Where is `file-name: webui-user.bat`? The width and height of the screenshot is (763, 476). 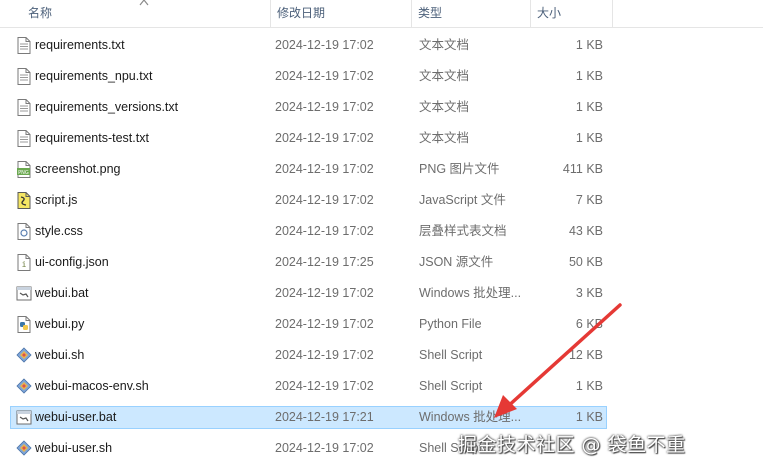 file-name: webui-user.bat is located at coordinates (76, 417).